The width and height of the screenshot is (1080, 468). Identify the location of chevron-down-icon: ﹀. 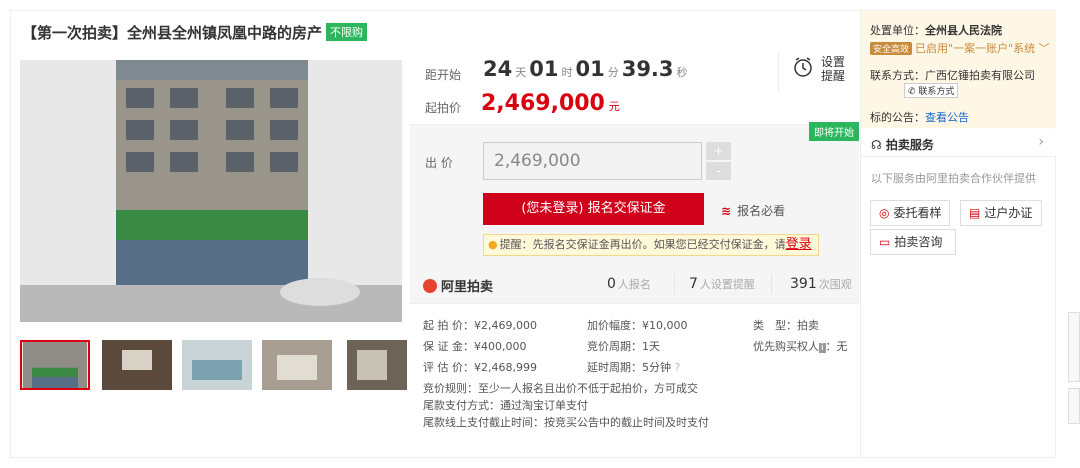
(1042, 48).